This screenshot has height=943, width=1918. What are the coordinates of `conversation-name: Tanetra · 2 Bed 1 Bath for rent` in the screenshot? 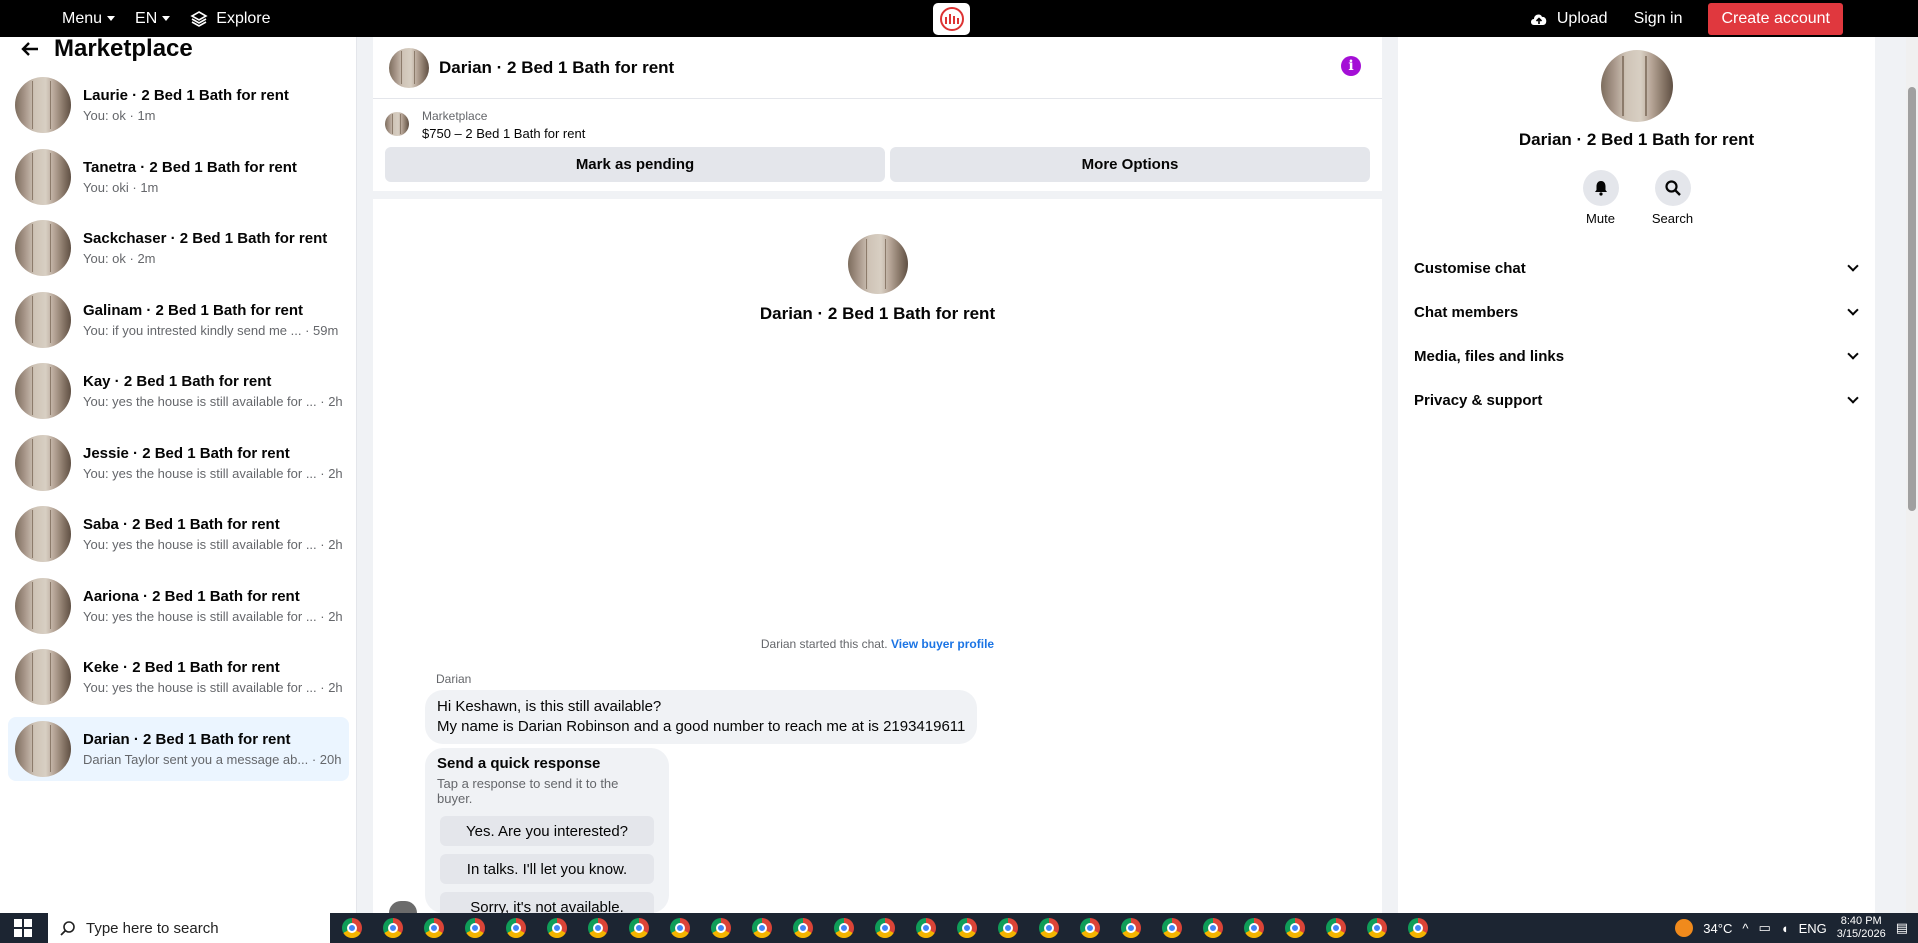 It's located at (190, 167).